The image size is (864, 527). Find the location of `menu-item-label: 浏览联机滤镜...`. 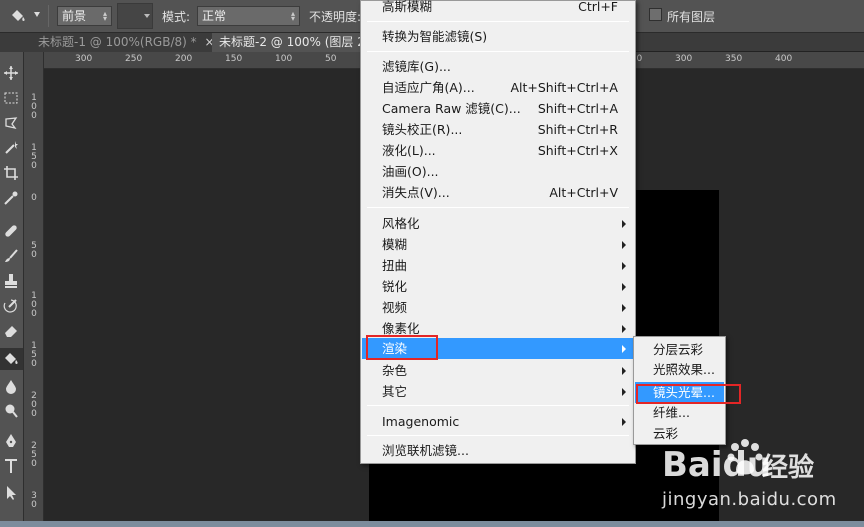

menu-item-label: 浏览联机滤镜... is located at coordinates (425, 450).